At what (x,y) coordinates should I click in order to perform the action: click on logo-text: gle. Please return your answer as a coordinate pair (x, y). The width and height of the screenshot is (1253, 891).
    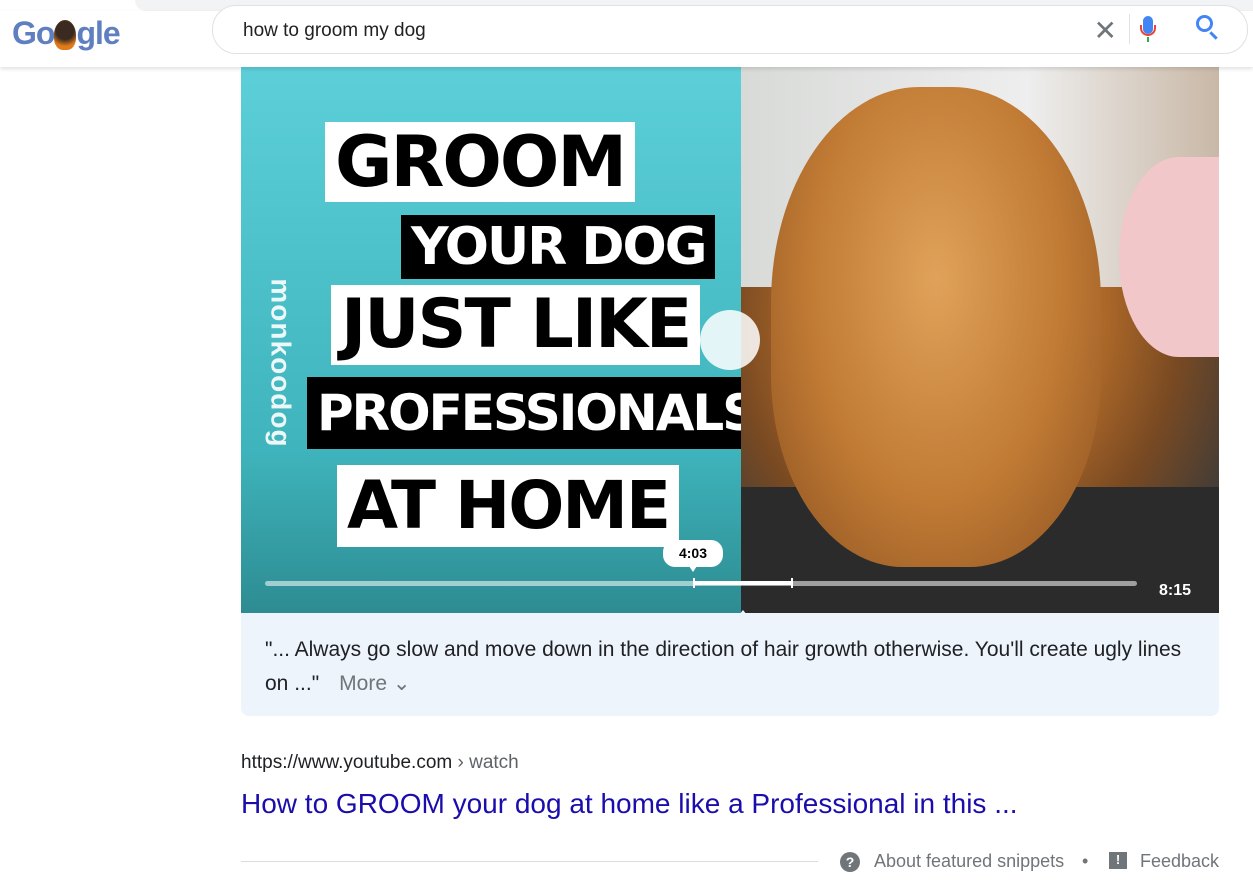
    Looking at the image, I should click on (98, 33).